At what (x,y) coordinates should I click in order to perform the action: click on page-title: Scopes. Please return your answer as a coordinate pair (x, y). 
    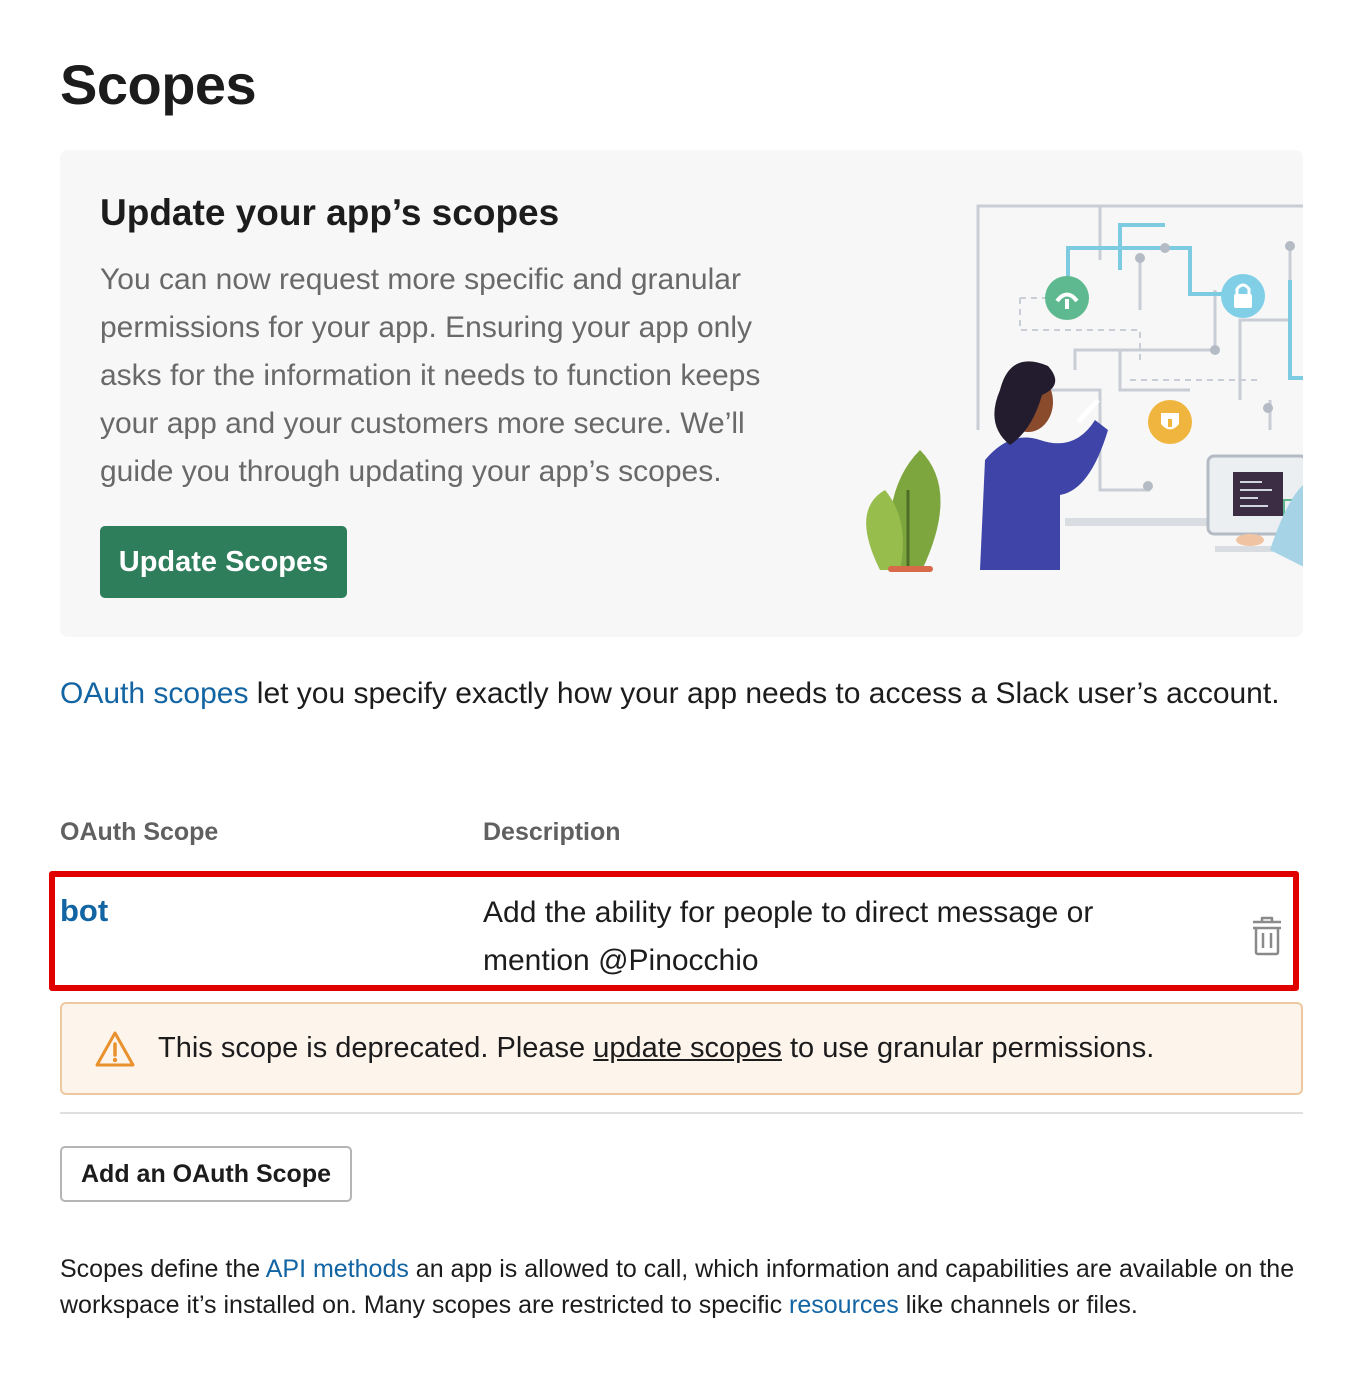
    Looking at the image, I should click on (158, 84).